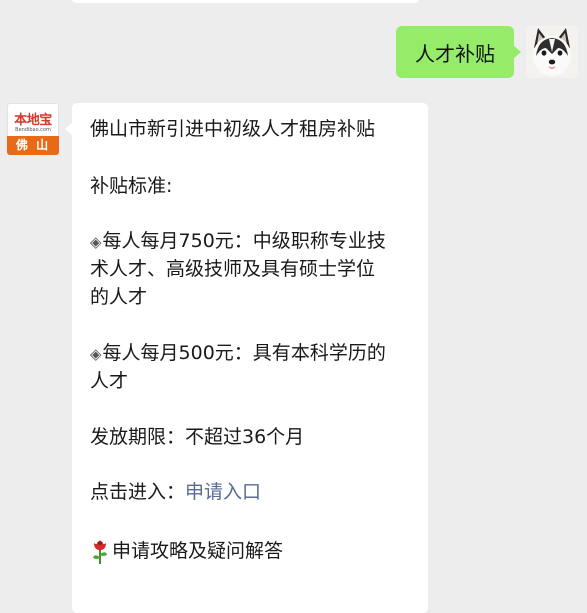 The image size is (587, 613). What do you see at coordinates (245, 1) in the screenshot?
I see `previous-message-bubble` at bounding box center [245, 1].